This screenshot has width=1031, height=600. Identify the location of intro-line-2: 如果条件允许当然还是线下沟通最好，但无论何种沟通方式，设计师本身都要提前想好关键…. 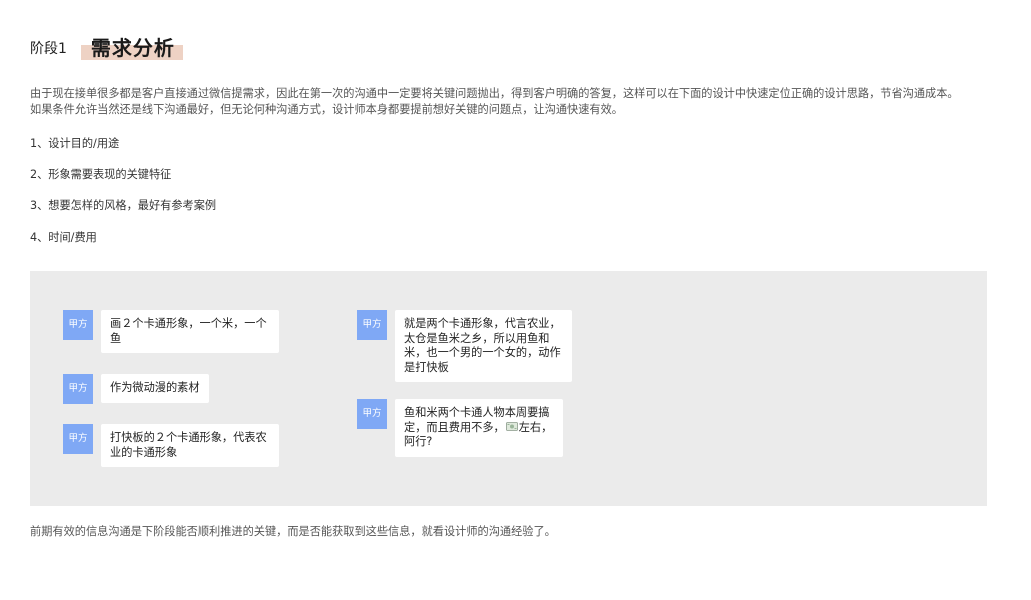
(326, 109).